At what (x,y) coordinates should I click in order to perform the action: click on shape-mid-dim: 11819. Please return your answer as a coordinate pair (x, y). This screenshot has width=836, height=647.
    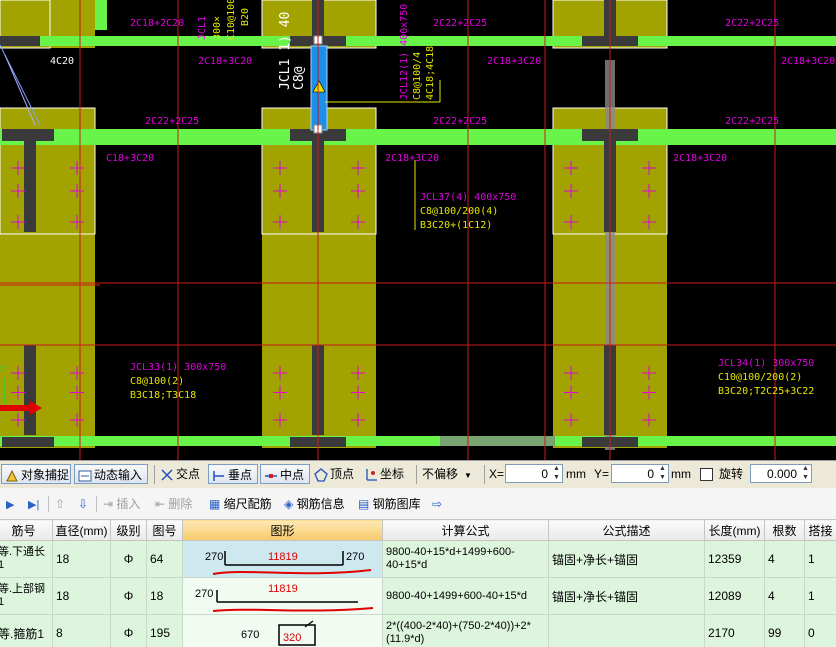
    Looking at the image, I should click on (283, 557).